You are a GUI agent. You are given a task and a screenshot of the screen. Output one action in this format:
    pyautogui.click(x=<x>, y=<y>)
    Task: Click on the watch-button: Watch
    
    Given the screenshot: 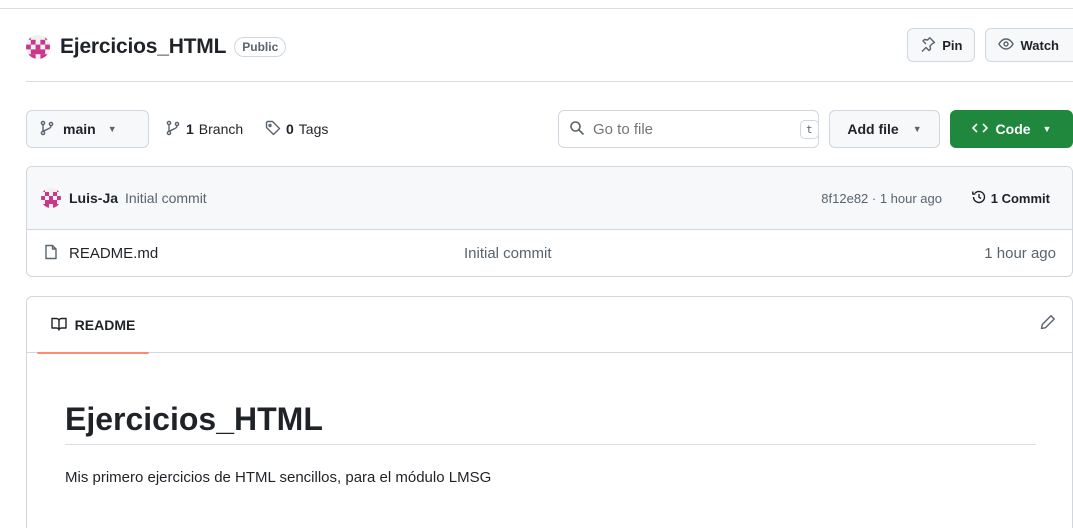 What is the action you would take?
    pyautogui.click(x=1029, y=45)
    